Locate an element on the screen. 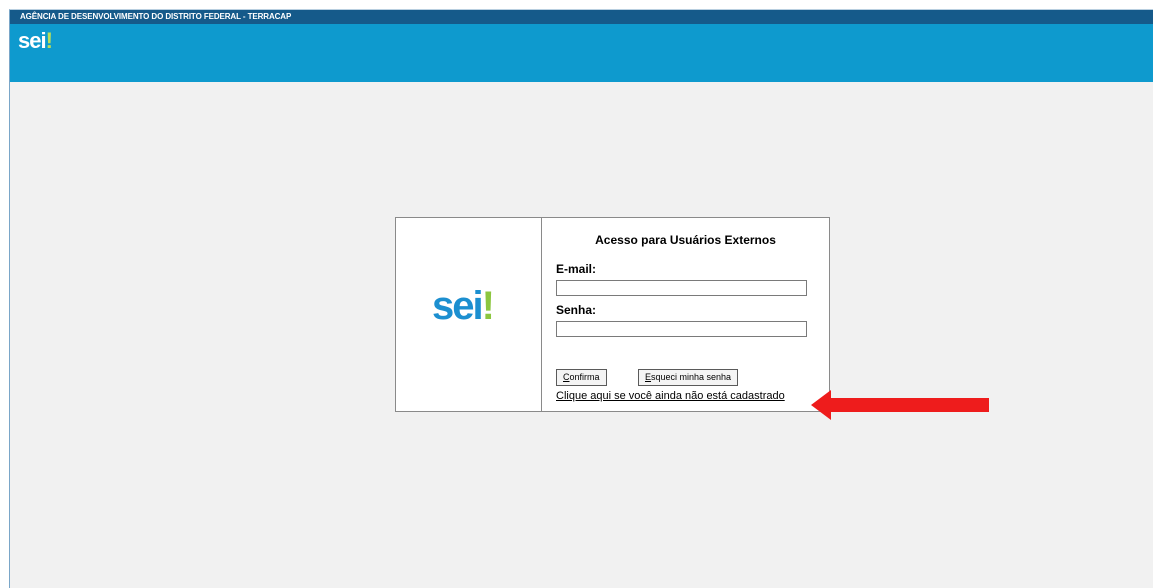  login-logo-pane: sei! is located at coordinates (469, 314).